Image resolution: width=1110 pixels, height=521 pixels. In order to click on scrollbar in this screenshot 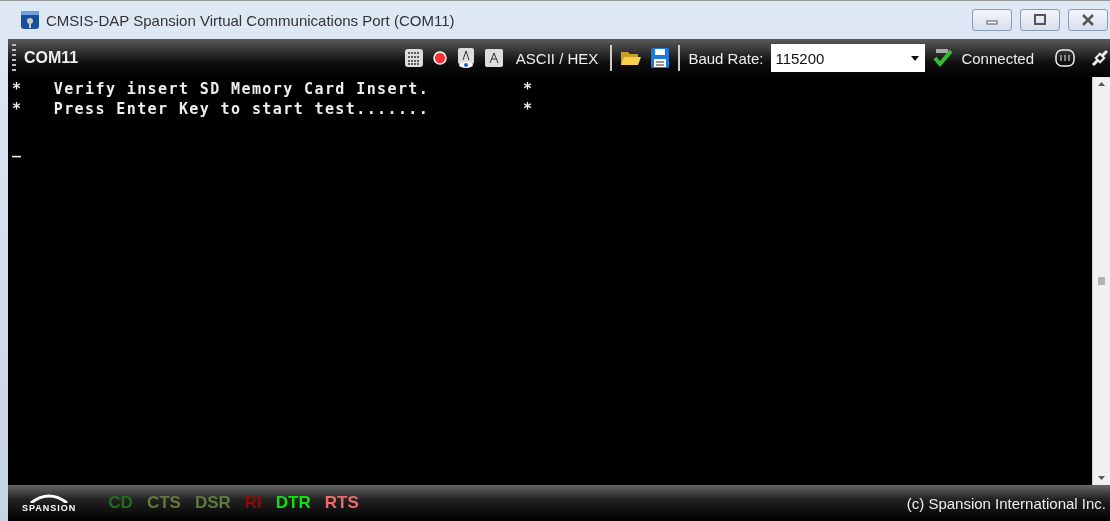, I will do `click(1101, 281)`.